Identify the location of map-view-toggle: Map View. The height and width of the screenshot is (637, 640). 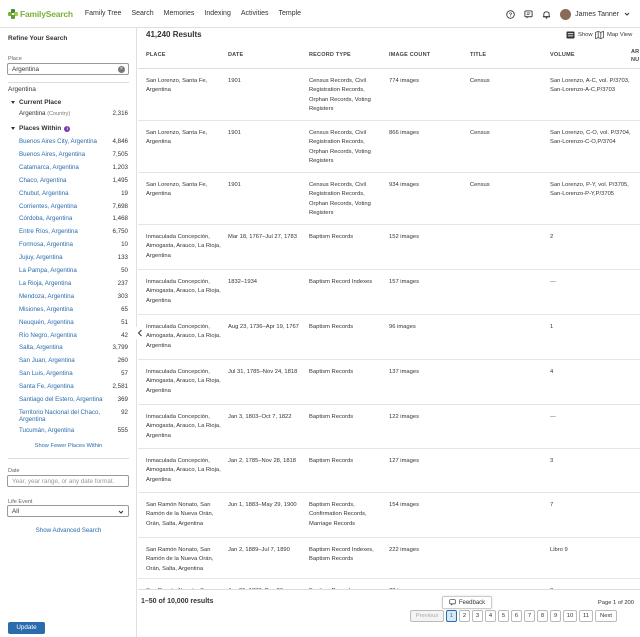
(613, 35).